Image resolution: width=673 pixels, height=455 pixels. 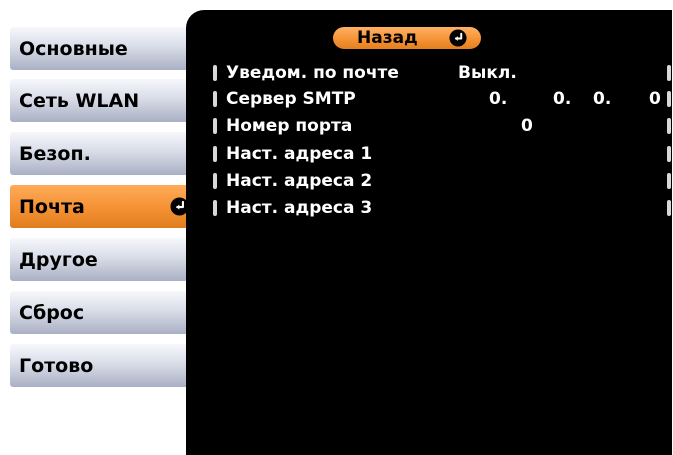 I want to click on back-button: Назад, so click(x=407, y=38).